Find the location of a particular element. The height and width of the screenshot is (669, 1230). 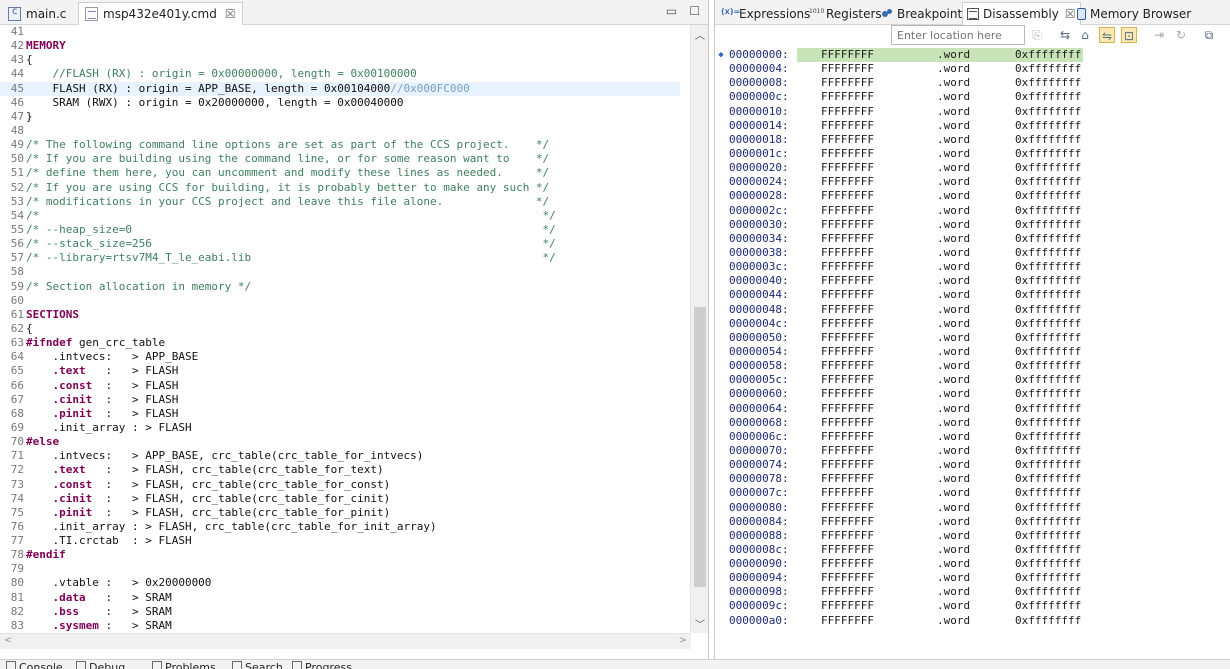

tab-problems: Problems is located at coordinates (184, 665).